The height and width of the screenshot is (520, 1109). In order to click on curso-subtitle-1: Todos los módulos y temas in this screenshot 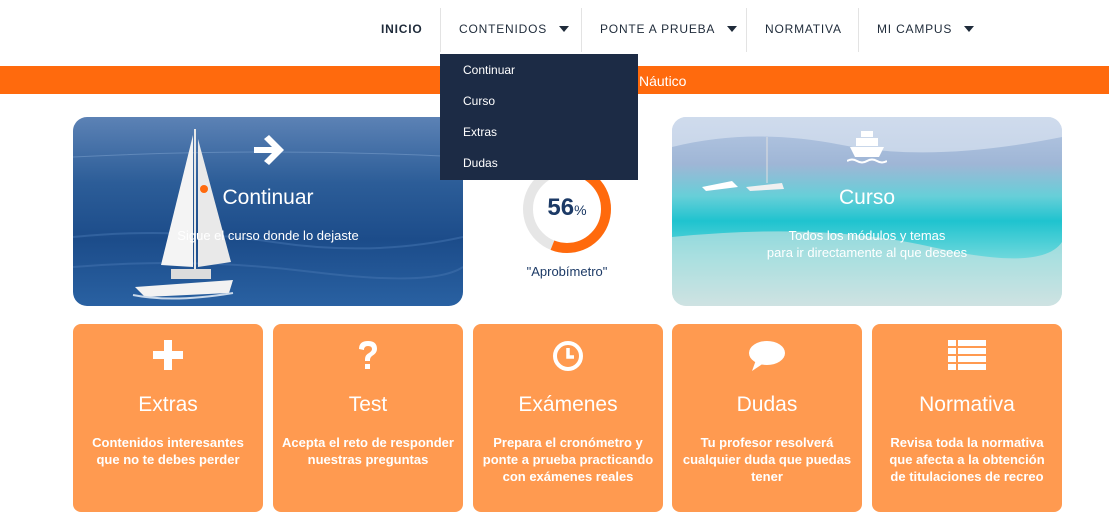, I will do `click(867, 235)`.